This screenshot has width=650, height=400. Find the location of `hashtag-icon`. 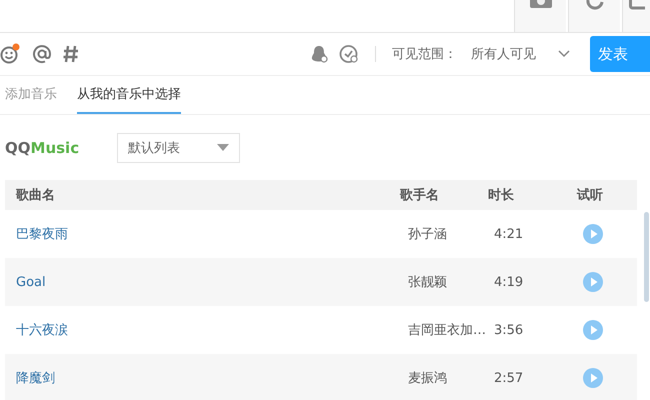

hashtag-icon is located at coordinates (71, 54).